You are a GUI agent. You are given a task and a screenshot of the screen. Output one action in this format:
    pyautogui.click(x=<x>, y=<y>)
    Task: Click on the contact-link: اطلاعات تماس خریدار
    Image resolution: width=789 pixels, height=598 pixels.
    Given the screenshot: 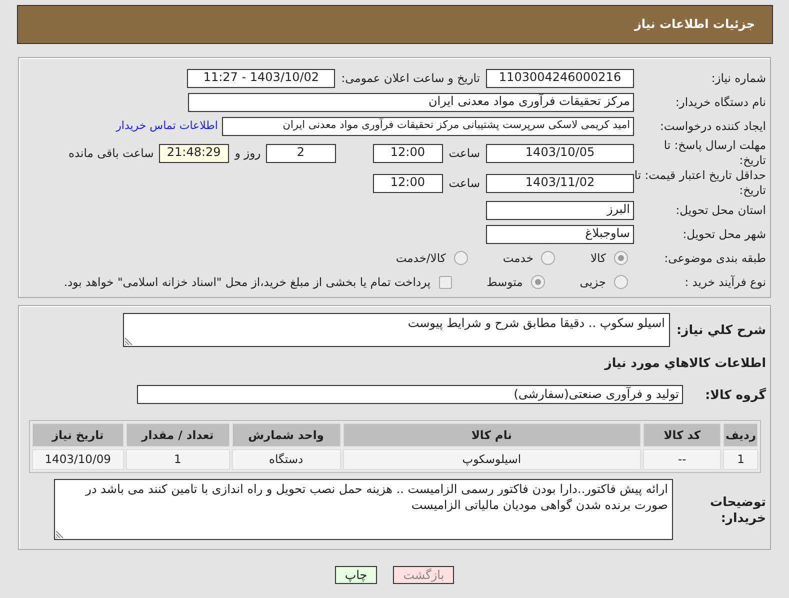 What is the action you would take?
    pyautogui.click(x=167, y=126)
    